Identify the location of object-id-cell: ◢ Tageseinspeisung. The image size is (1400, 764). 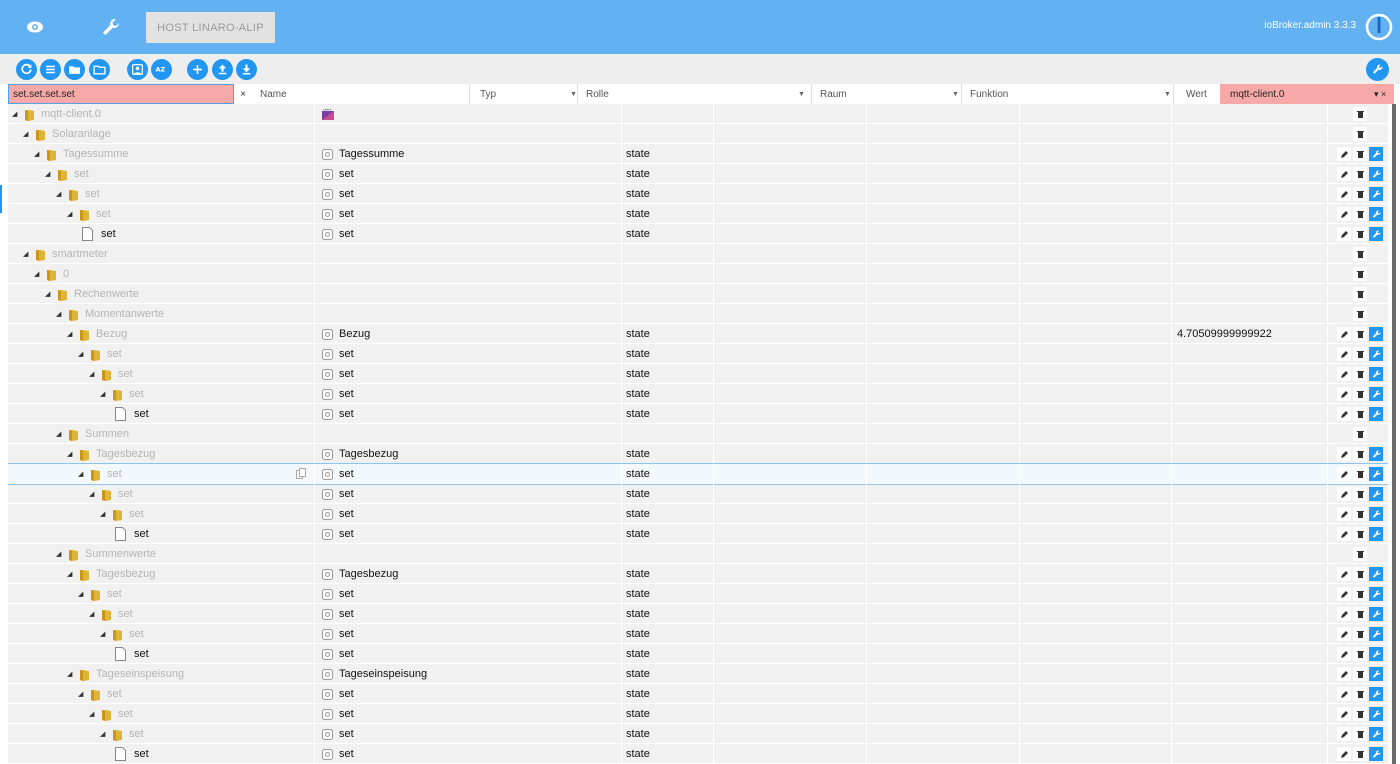
(161, 674).